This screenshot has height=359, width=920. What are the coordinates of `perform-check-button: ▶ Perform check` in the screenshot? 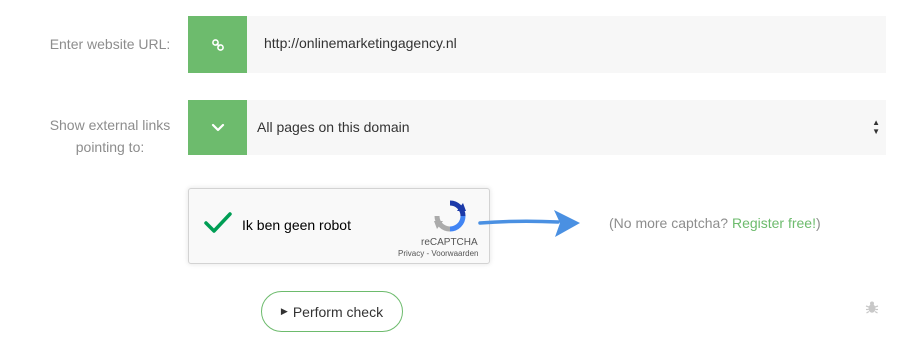 It's located at (332, 311).